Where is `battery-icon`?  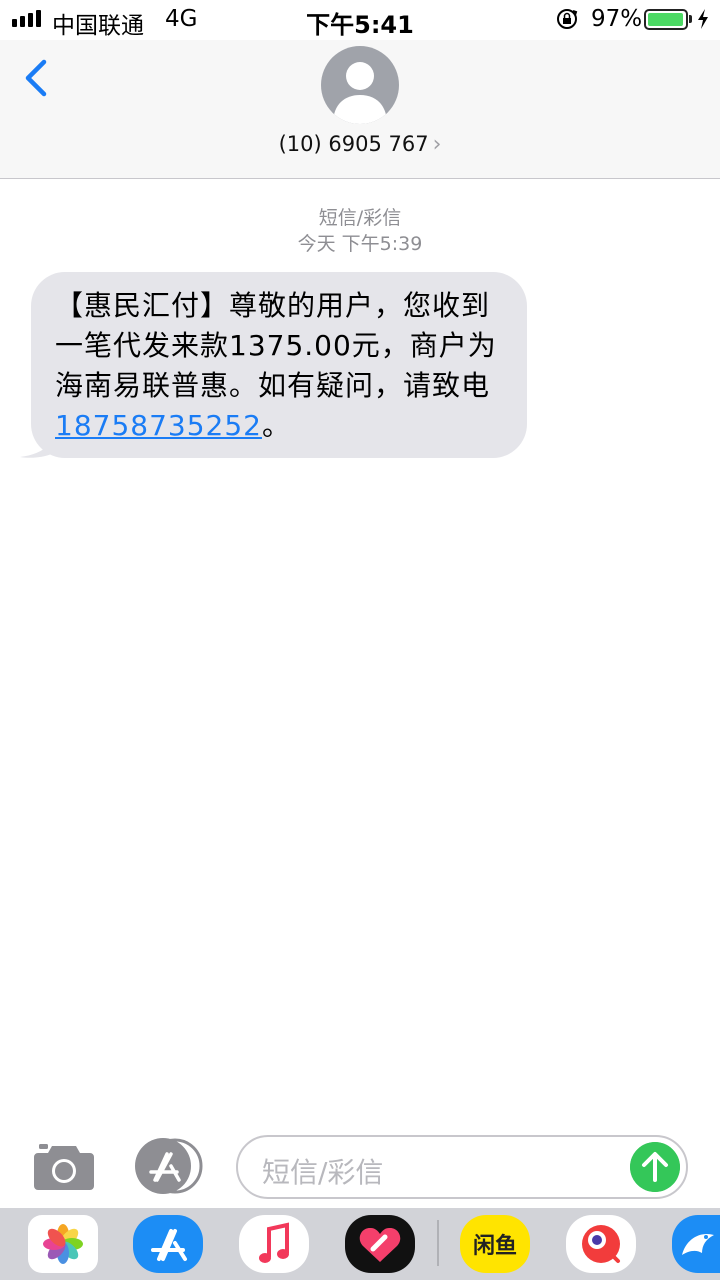 battery-icon is located at coordinates (666, 19).